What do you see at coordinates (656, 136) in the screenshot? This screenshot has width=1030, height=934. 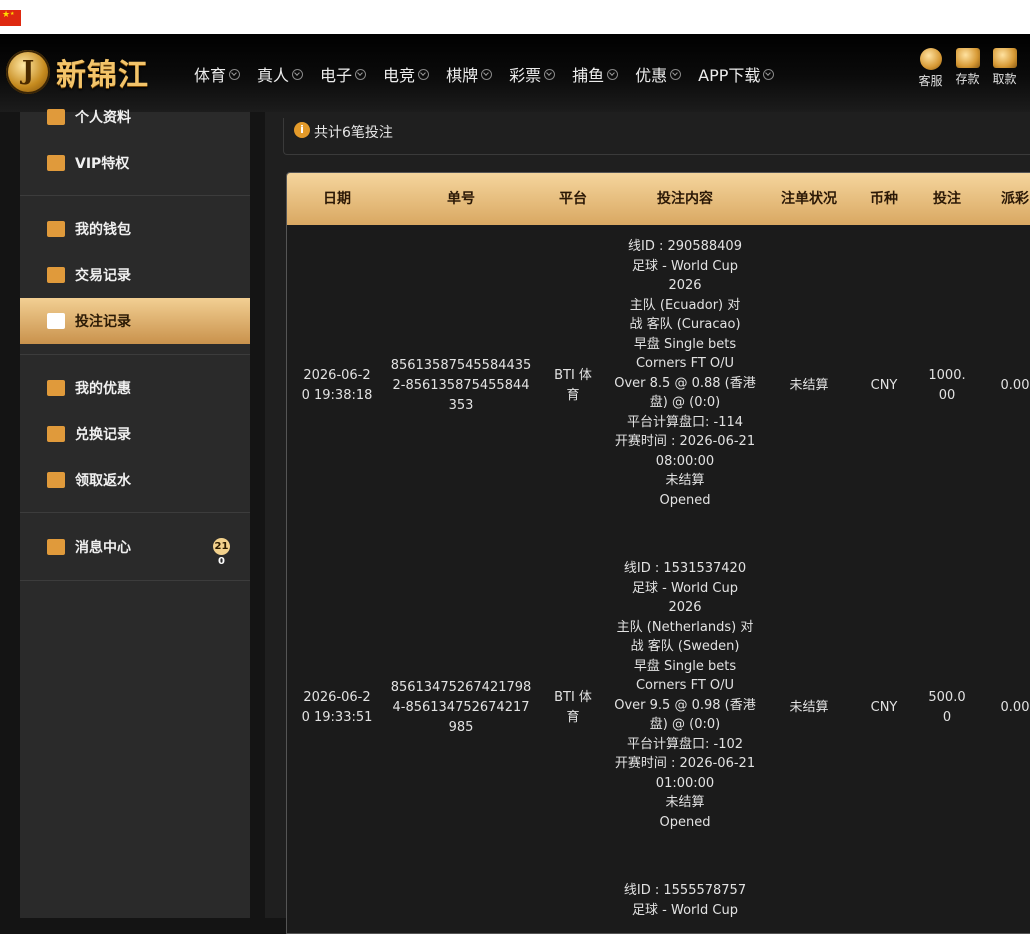 I see `bet-summary: i 共计6笔投注` at bounding box center [656, 136].